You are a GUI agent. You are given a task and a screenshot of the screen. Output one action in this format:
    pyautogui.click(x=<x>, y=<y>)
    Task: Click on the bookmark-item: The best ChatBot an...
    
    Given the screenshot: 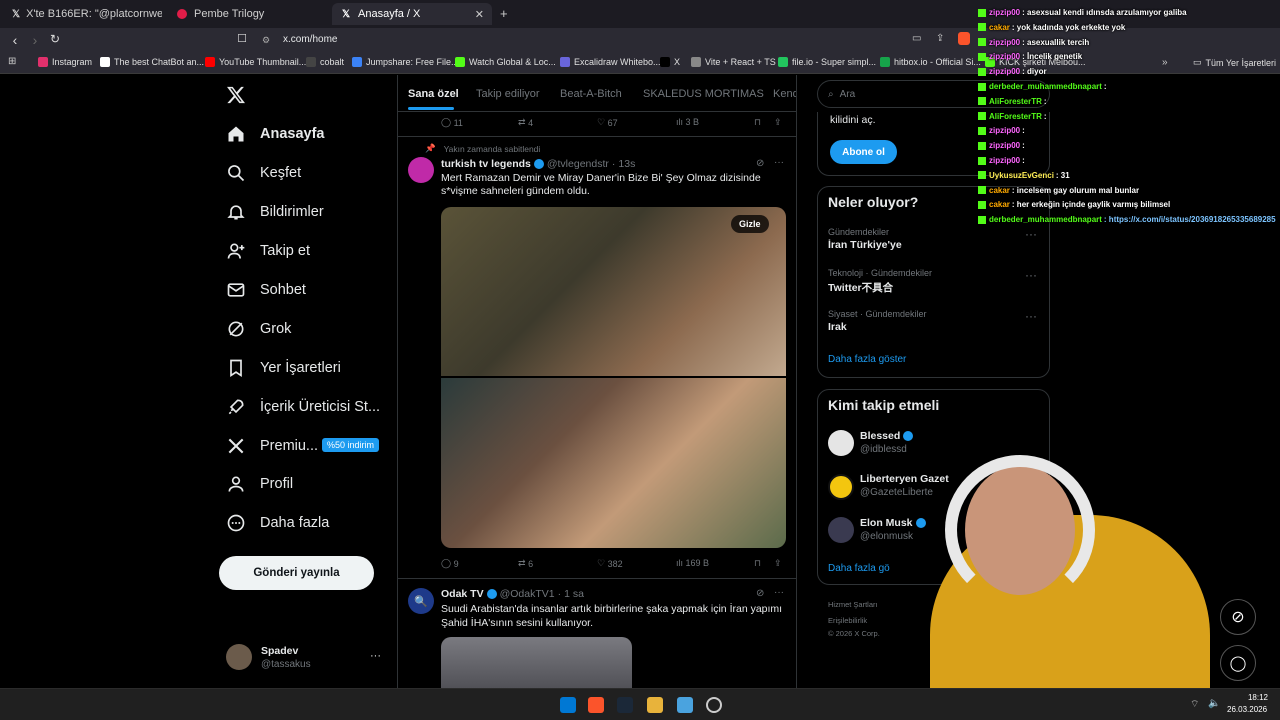 What is the action you would take?
    pyautogui.click(x=152, y=62)
    